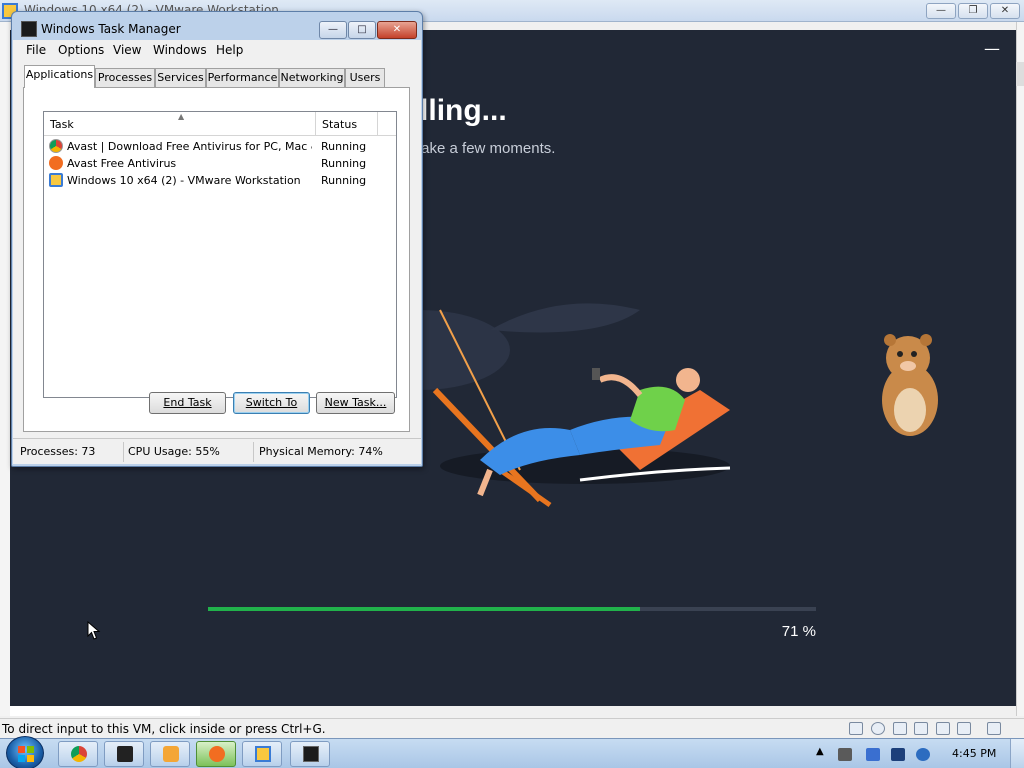  Describe the element at coordinates (58, 451) in the screenshot. I see `process-count: Processes: 73` at that location.